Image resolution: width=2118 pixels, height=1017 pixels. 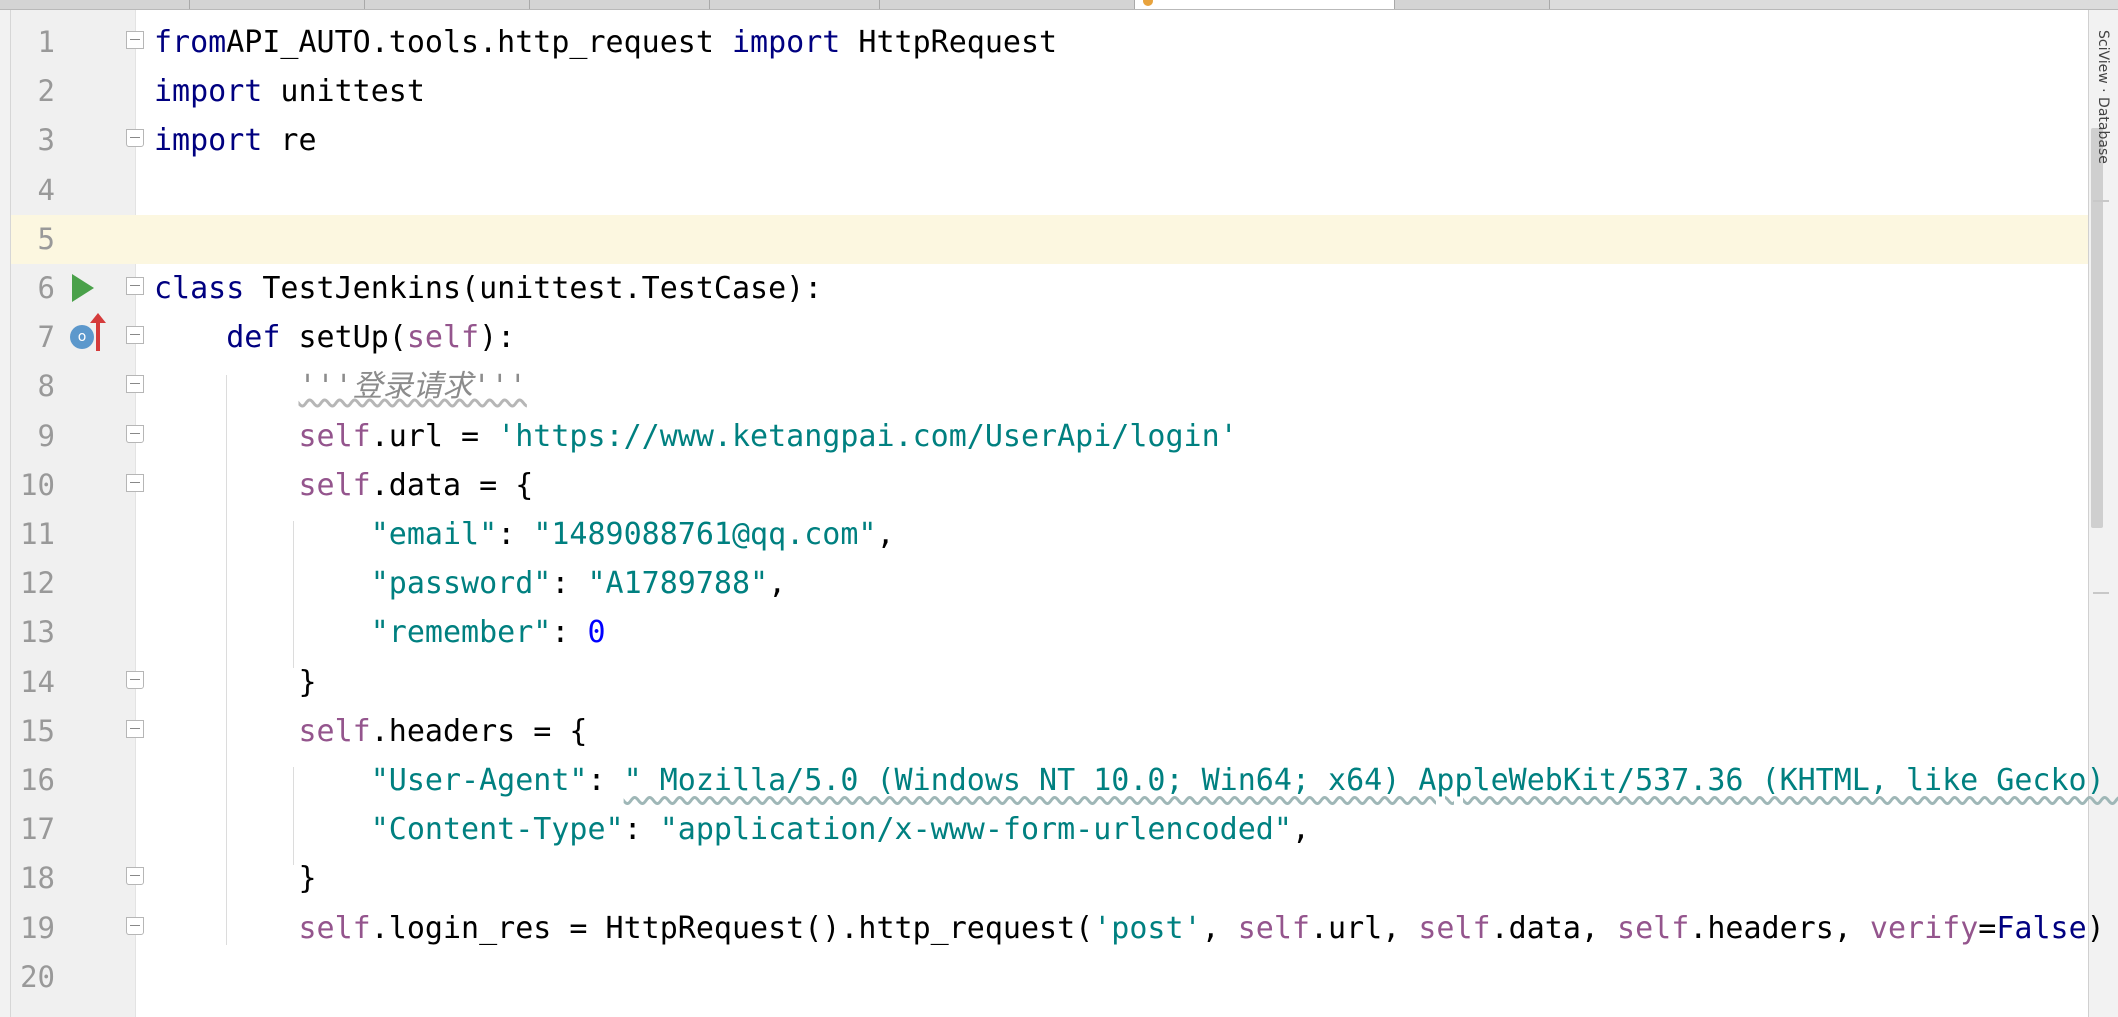 I want to click on code-text: "email": "1489088761@qq.com",, so click(x=524, y=534).